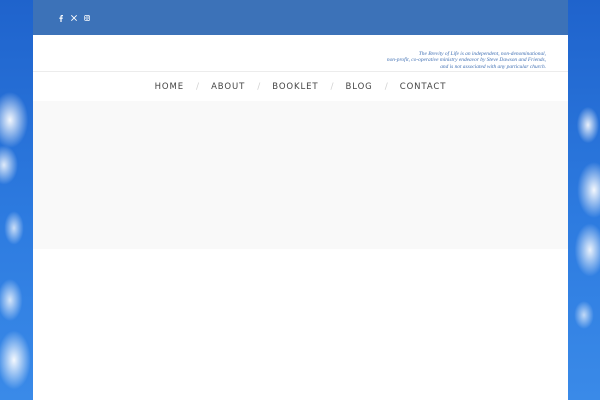 This screenshot has height=400, width=600. Describe the element at coordinates (359, 87) in the screenshot. I see `nav-item-blog: BLOG` at that location.